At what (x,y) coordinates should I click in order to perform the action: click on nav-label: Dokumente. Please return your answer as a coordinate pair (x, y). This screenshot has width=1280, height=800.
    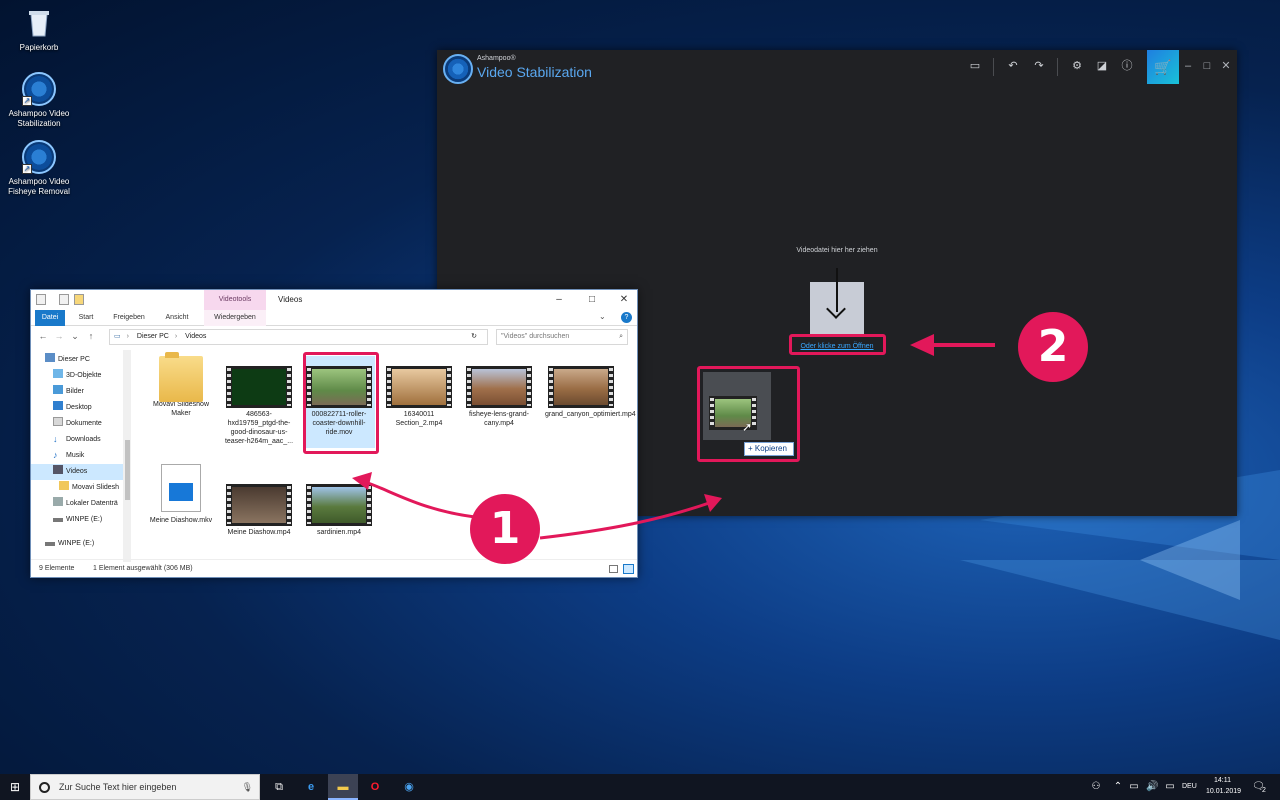
    Looking at the image, I should click on (84, 423).